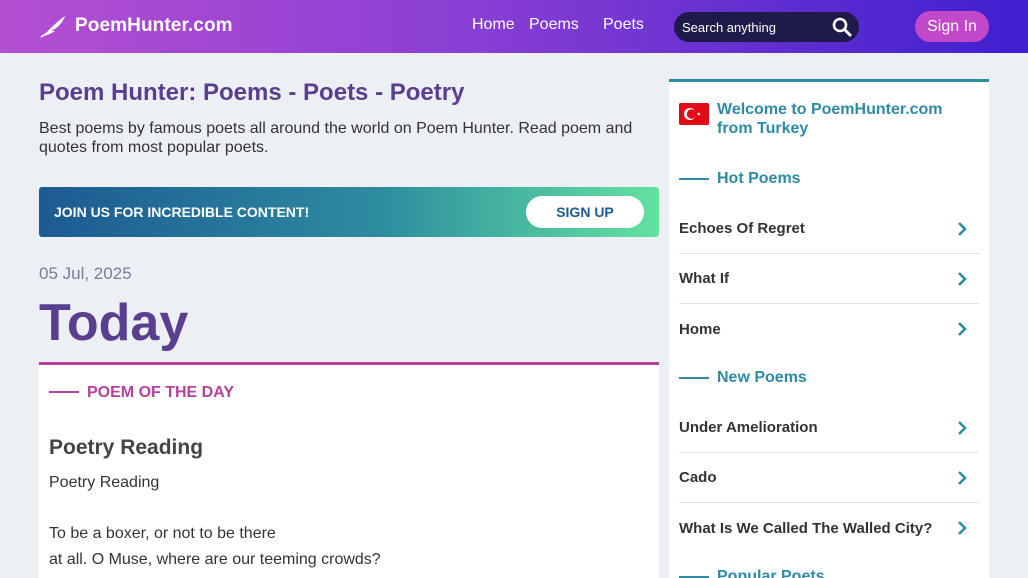  I want to click on search-box, so click(766, 27).